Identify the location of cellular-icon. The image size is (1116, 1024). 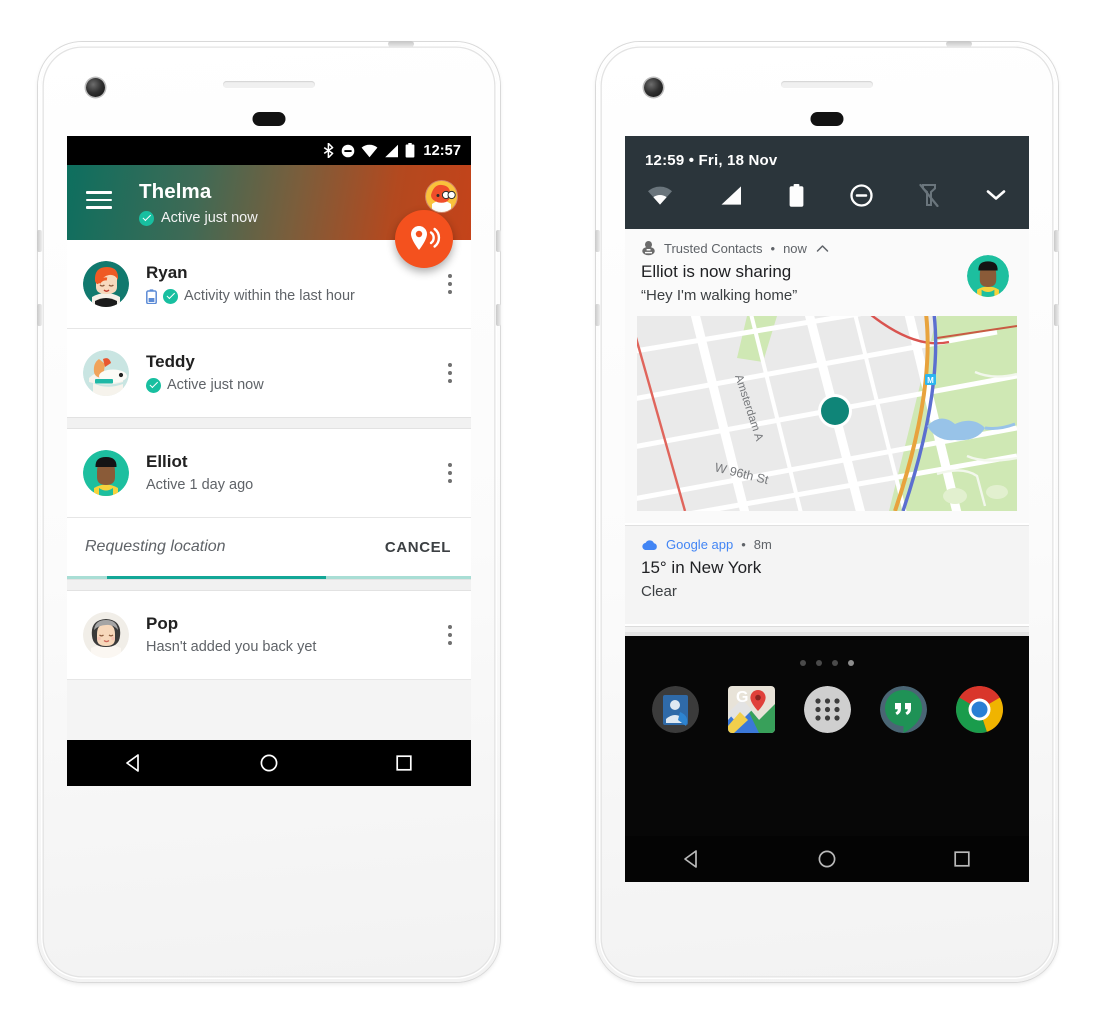
(392, 150).